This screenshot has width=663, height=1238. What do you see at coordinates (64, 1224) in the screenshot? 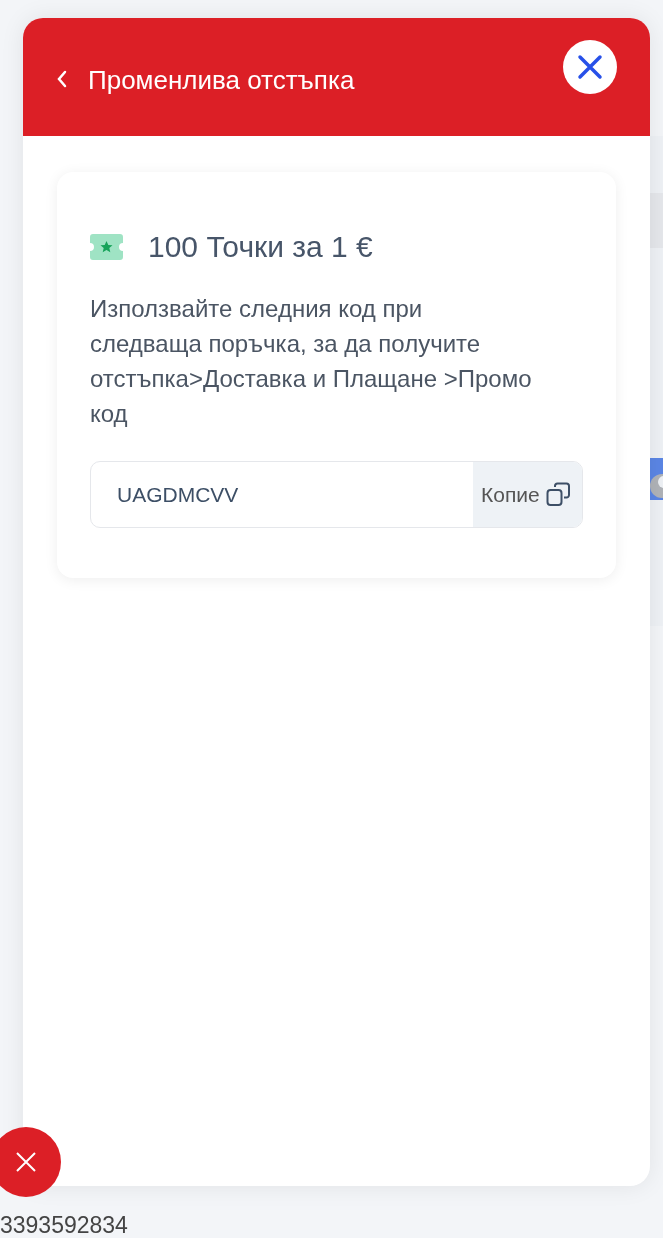
I see `order-number: 3393592834` at bounding box center [64, 1224].